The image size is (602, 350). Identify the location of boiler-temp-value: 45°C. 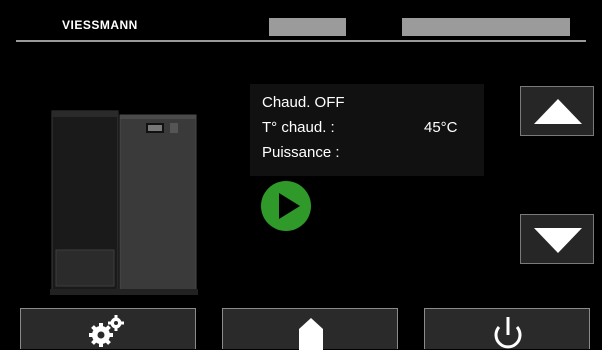
(441, 127).